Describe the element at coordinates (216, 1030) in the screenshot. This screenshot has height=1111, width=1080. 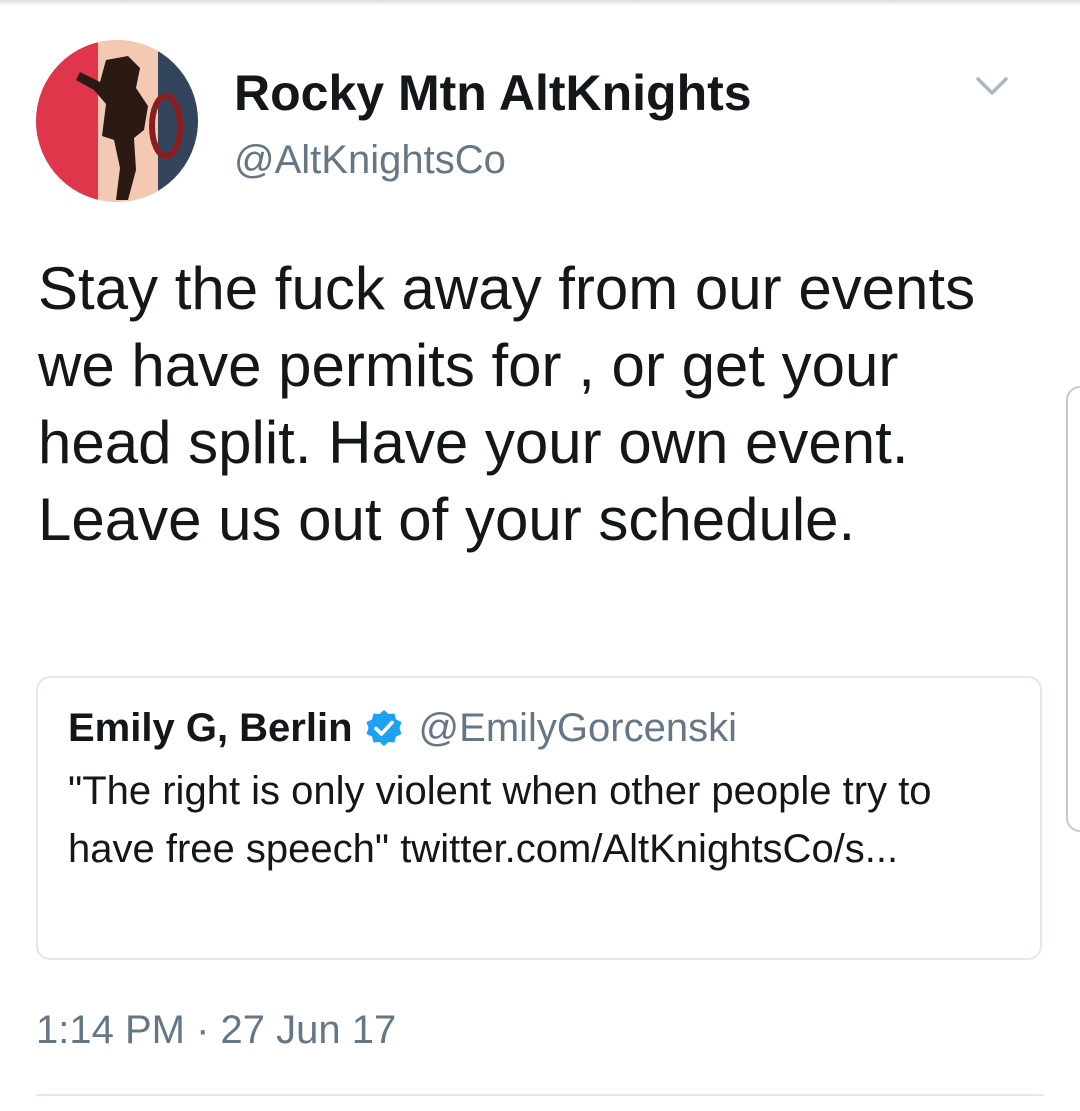
I see `tweet-timestamp: 1:14 PM · 27 Jun 17` at that location.